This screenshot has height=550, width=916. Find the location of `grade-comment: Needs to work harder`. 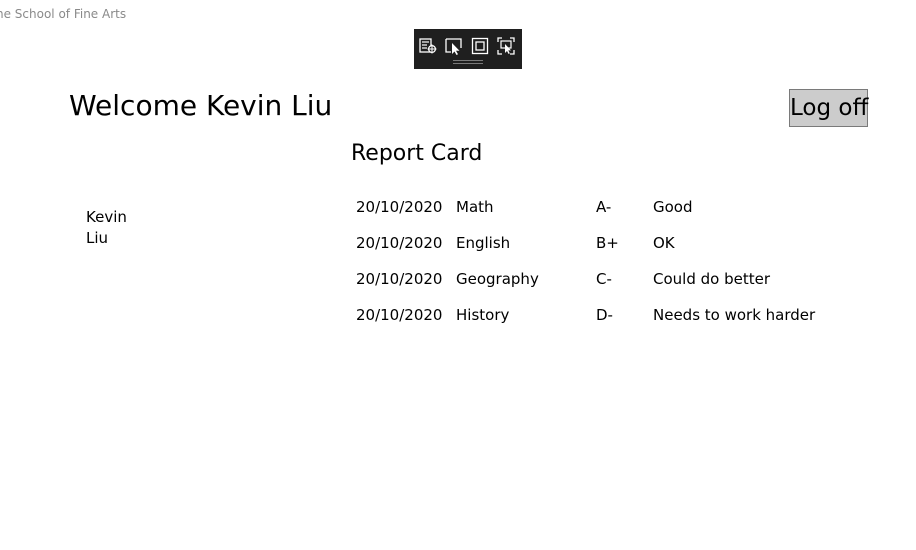

grade-comment: Needs to work harder is located at coordinates (734, 315).